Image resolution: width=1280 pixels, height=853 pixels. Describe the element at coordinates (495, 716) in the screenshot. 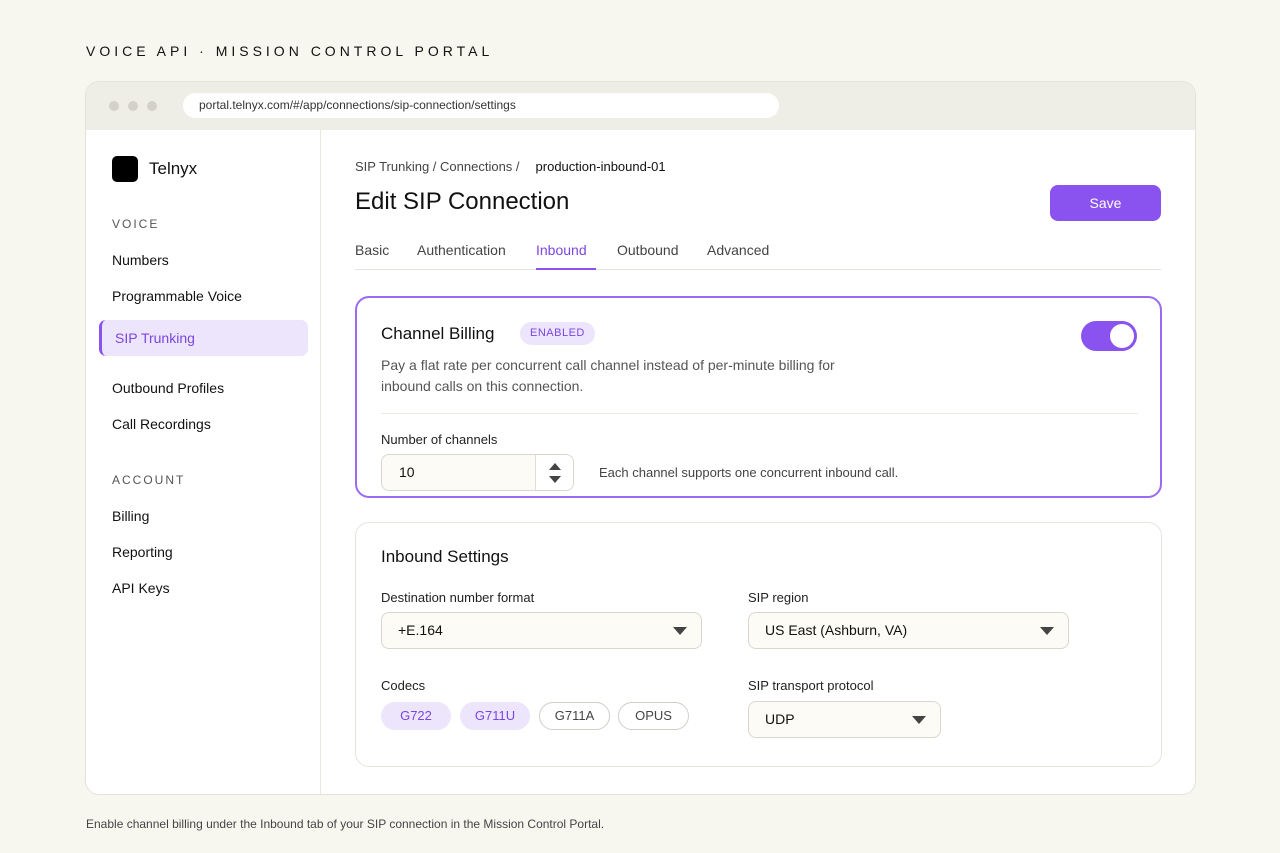

I see `codec-chip-g711u: G711U` at that location.